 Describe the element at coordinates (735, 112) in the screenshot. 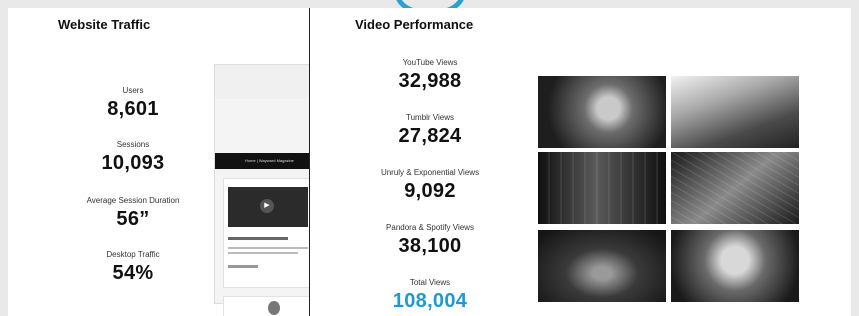

I see `video-thumbnail-workers` at that location.